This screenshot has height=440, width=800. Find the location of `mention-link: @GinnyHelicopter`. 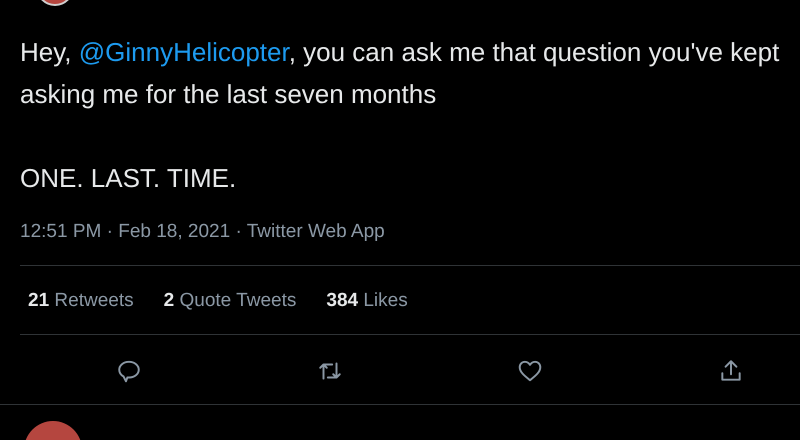

mention-link: @GinnyHelicopter is located at coordinates (183, 52).